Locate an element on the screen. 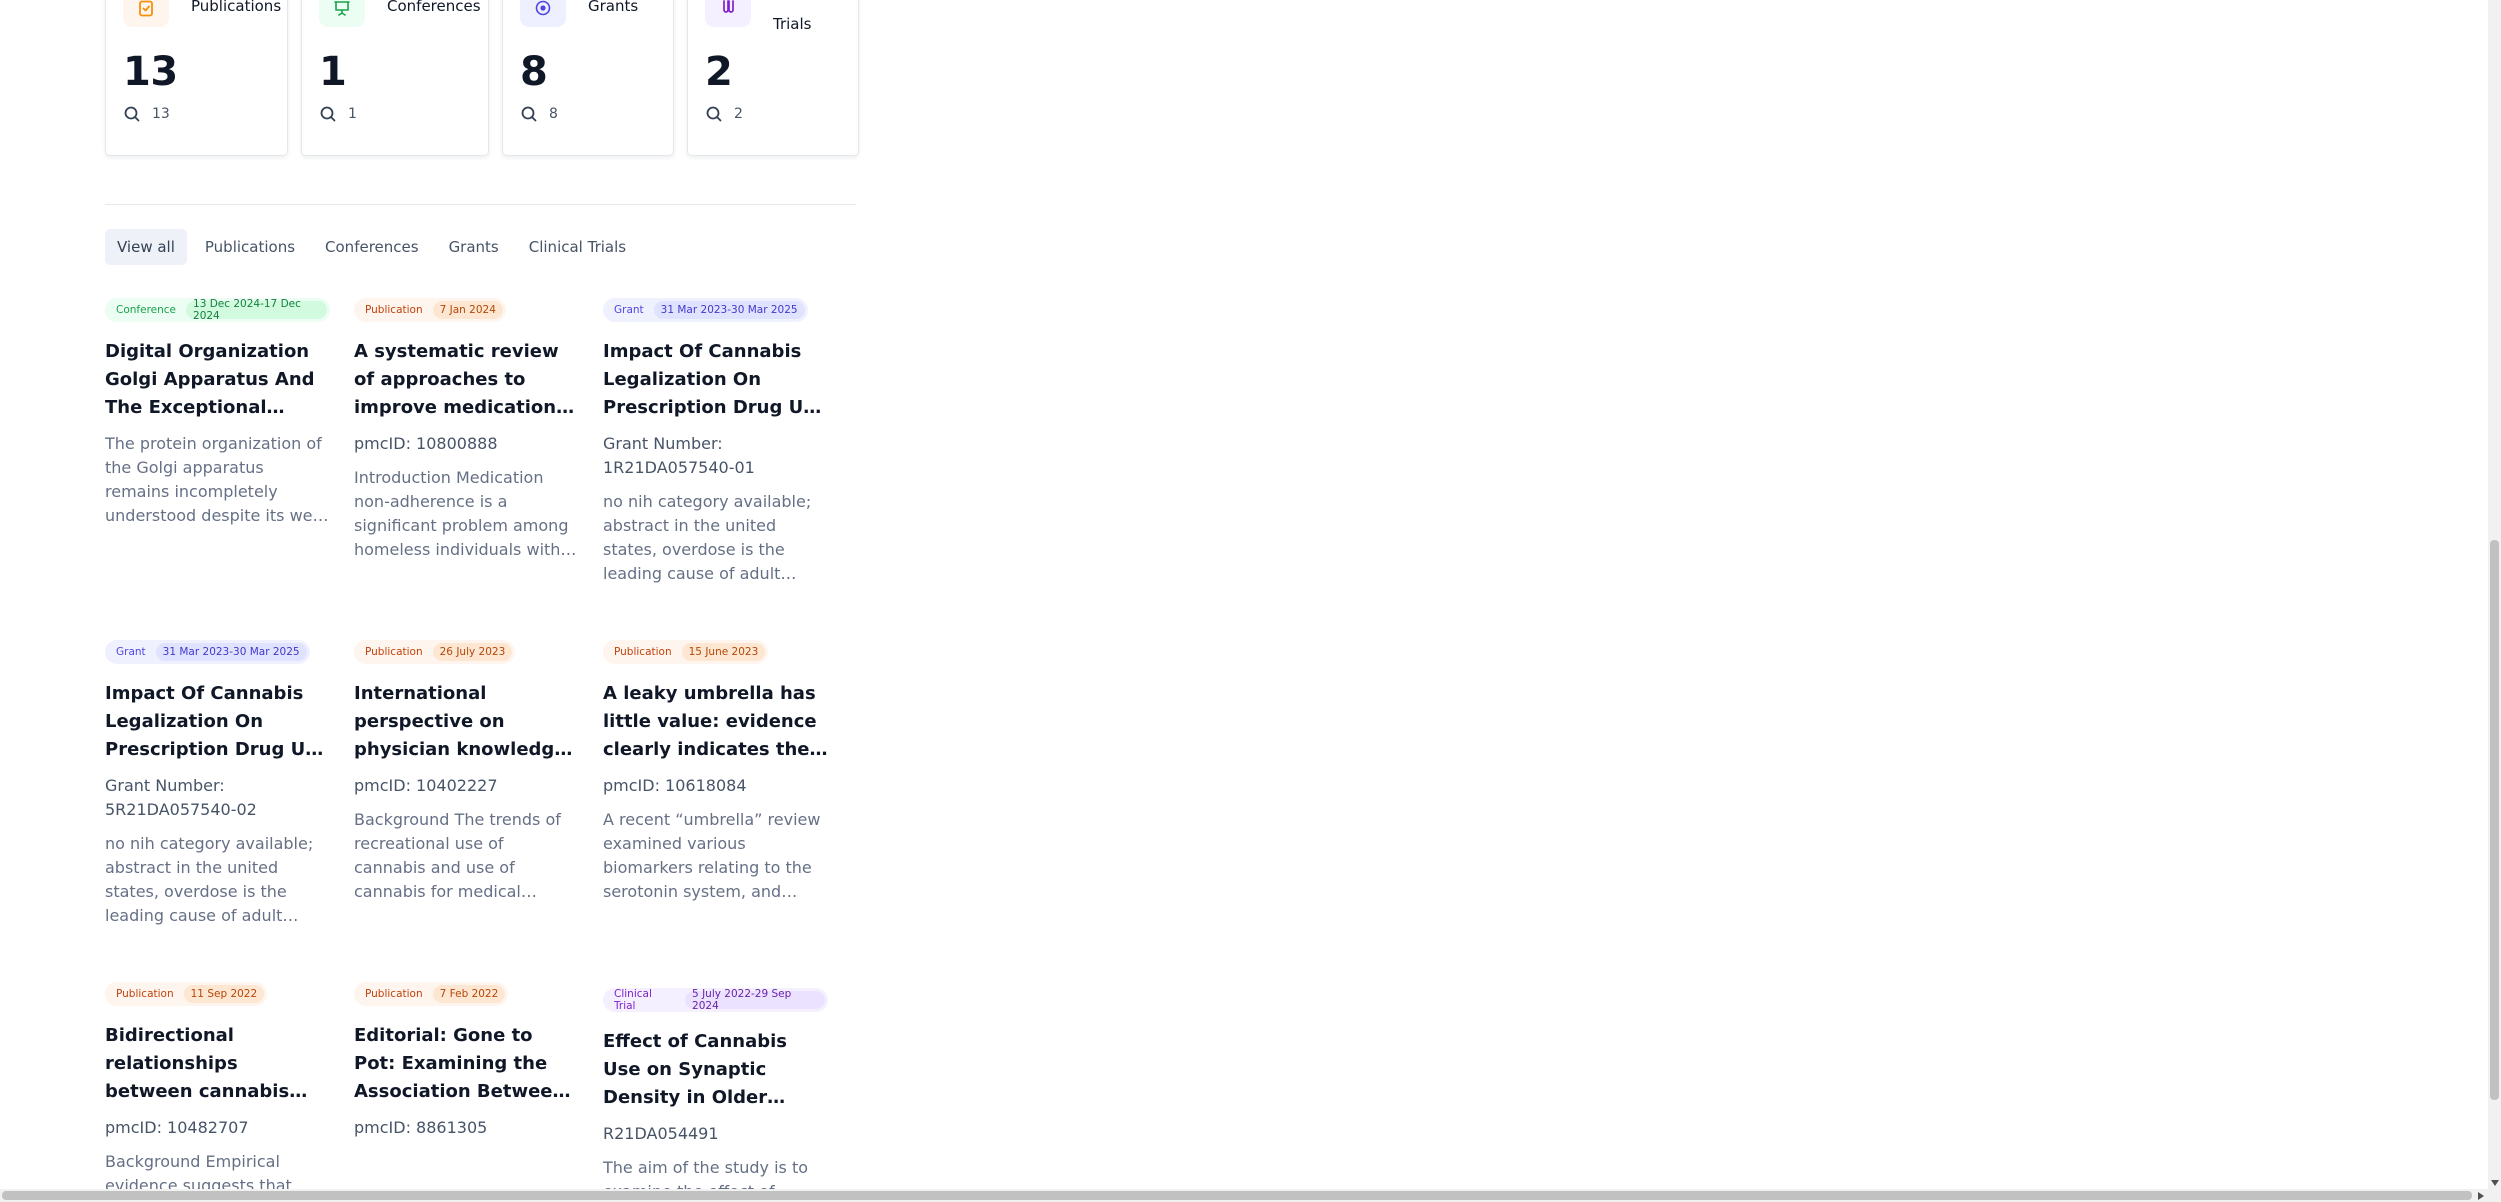 The image size is (2501, 1202). date-badge: 7 Feb 2022 is located at coordinates (469, 994).